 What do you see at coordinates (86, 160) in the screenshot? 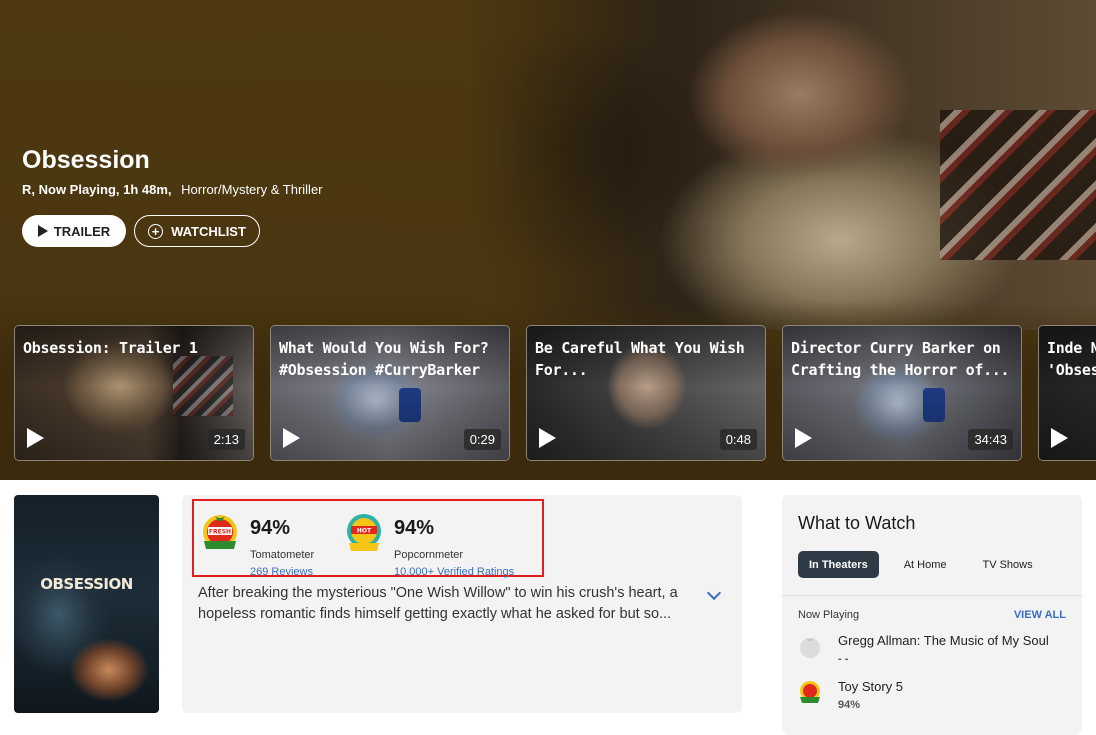
I see `movie-title: Obsession` at bounding box center [86, 160].